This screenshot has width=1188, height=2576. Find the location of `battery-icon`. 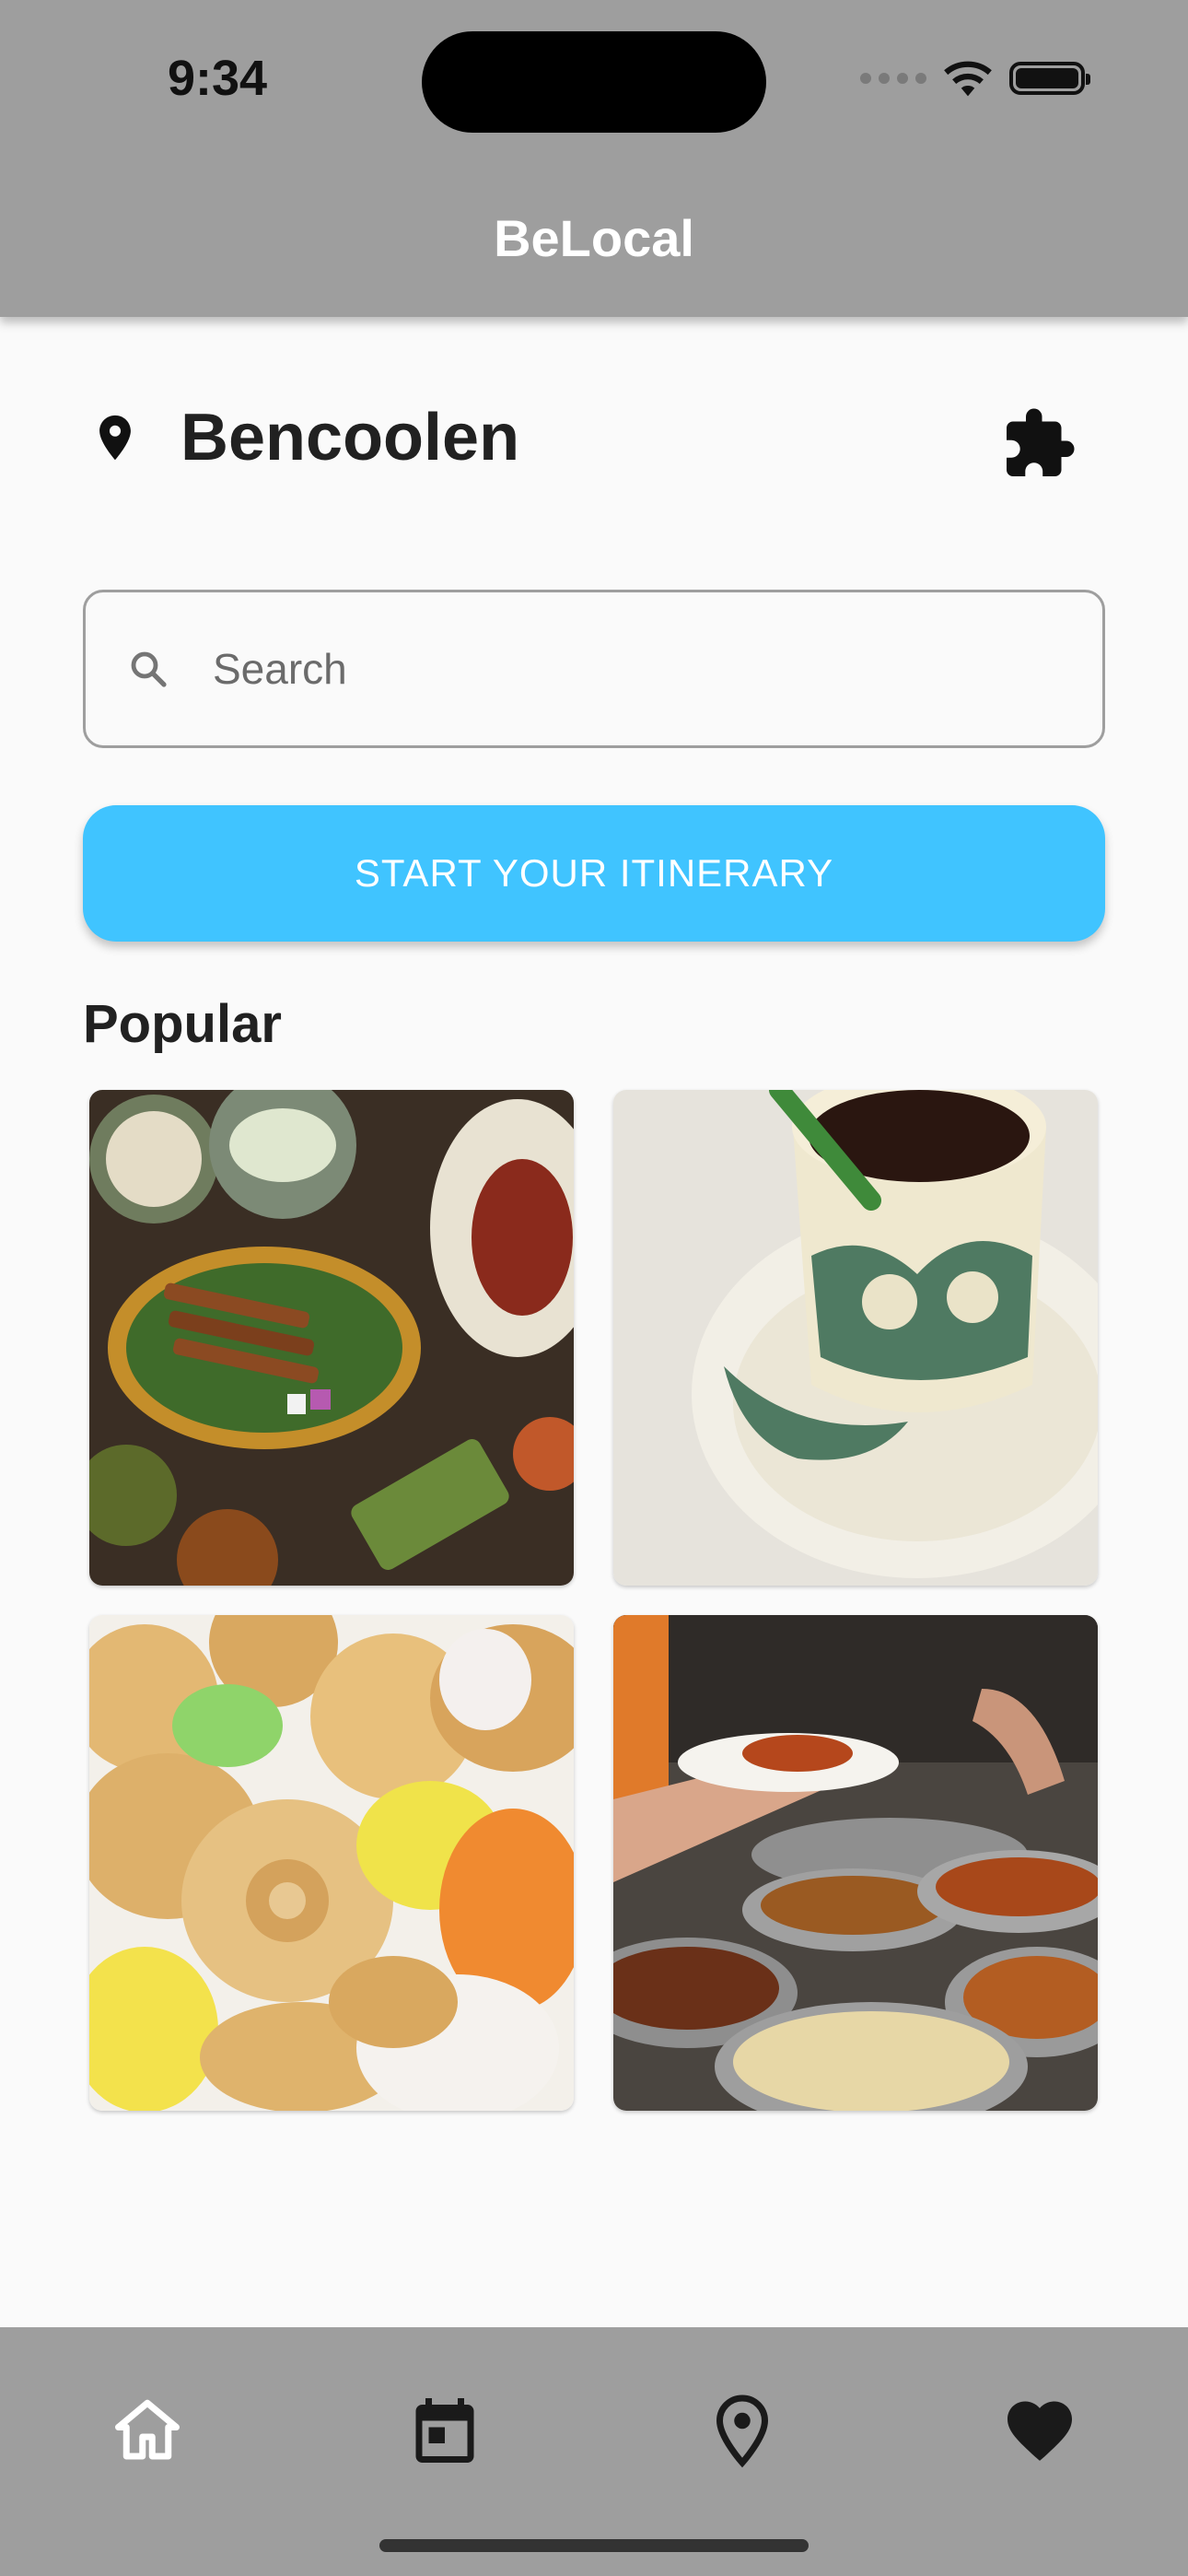

battery-icon is located at coordinates (1049, 78).